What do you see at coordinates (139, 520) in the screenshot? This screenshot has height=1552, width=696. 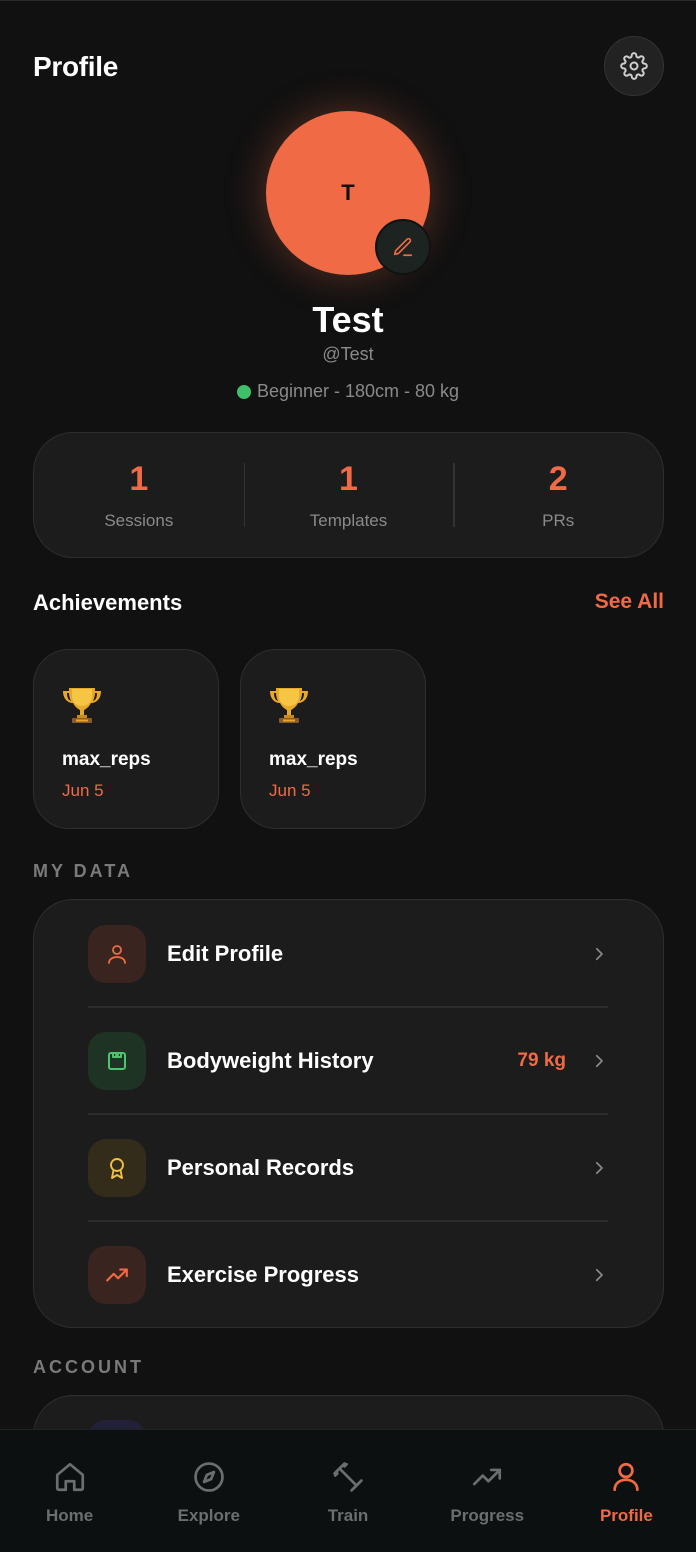 I see `stat-label: Sessions` at bounding box center [139, 520].